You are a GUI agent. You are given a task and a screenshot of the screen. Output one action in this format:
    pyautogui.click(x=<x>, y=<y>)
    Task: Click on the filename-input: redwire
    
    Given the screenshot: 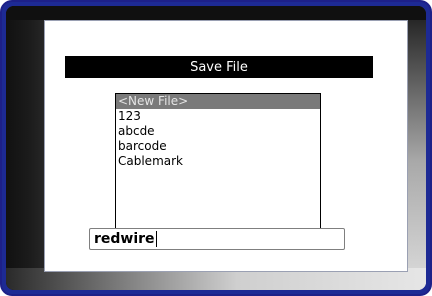 What is the action you would take?
    pyautogui.click(x=217, y=239)
    